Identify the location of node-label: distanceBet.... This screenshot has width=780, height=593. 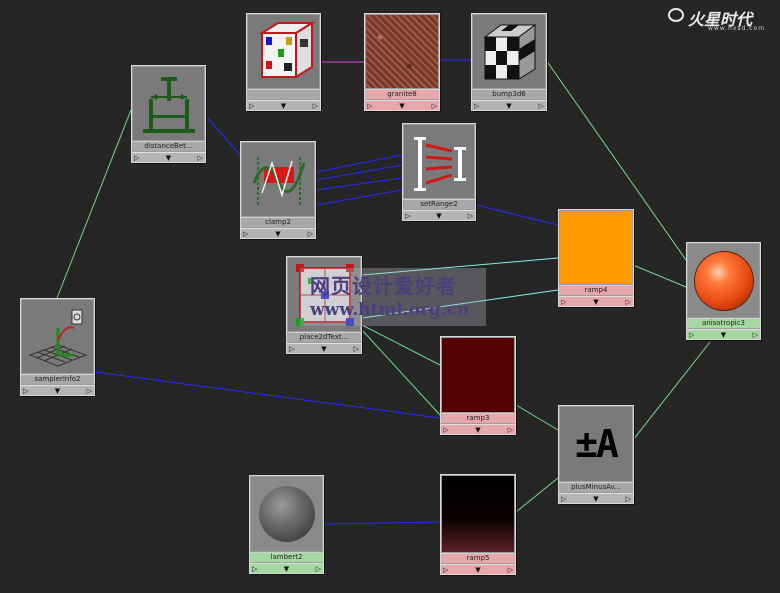
(168, 146).